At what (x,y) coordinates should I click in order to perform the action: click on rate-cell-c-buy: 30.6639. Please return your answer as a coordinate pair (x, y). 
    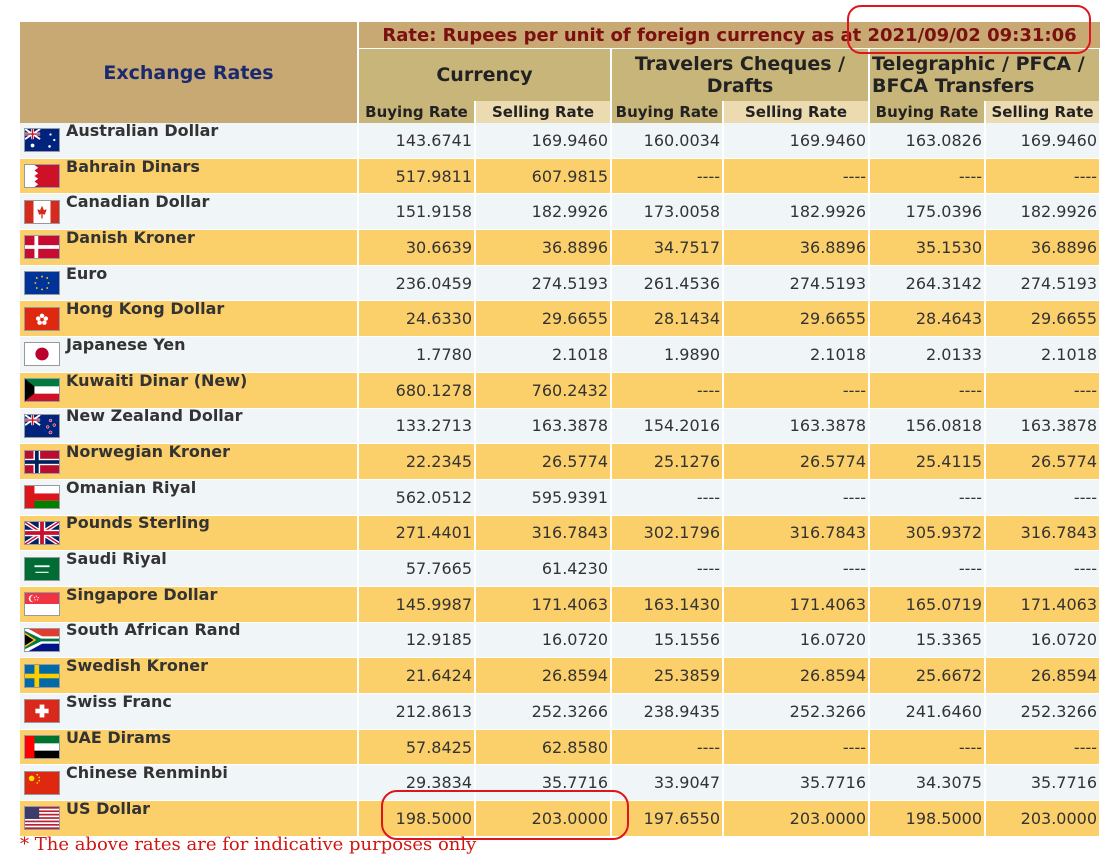
    Looking at the image, I should click on (417, 247).